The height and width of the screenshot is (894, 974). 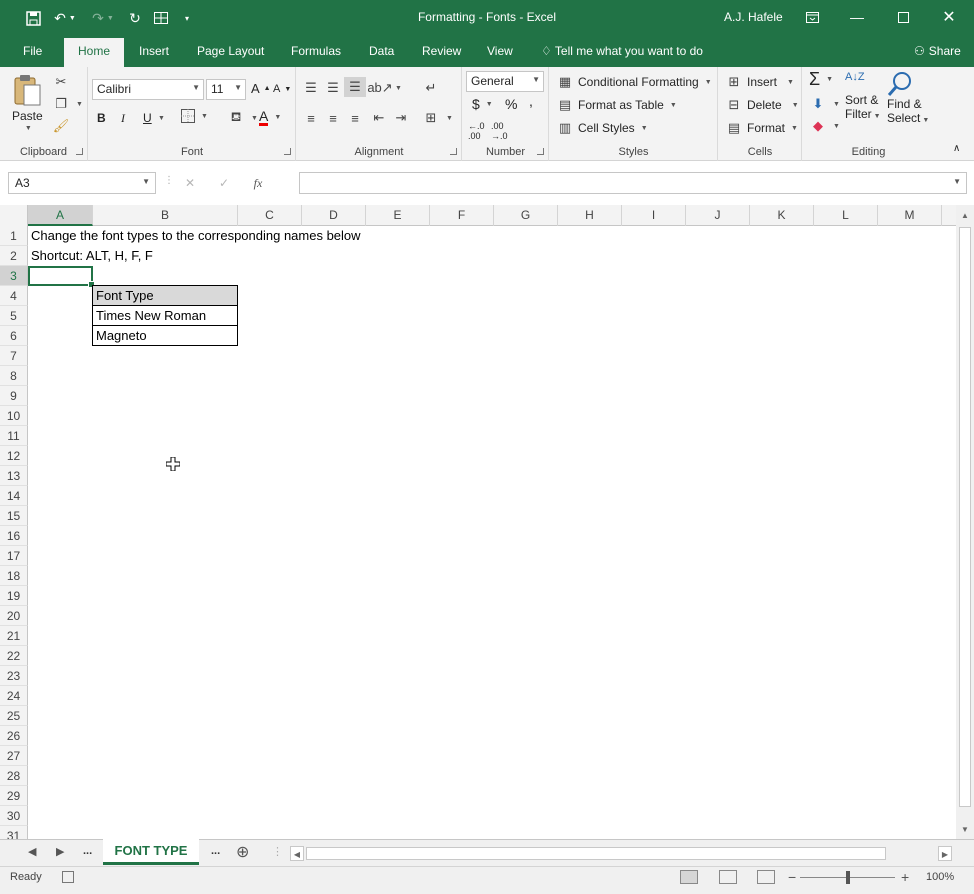 I want to click on row-header: 21, so click(x=14, y=636).